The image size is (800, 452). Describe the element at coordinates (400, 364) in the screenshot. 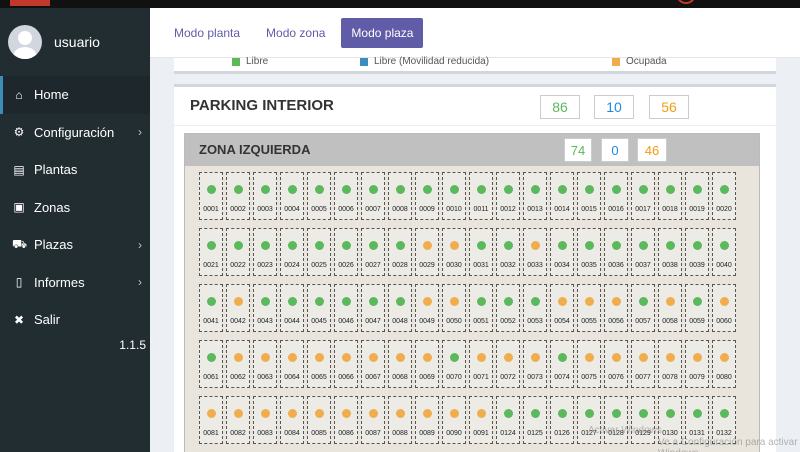

I see `parking-spot: 0068` at that location.